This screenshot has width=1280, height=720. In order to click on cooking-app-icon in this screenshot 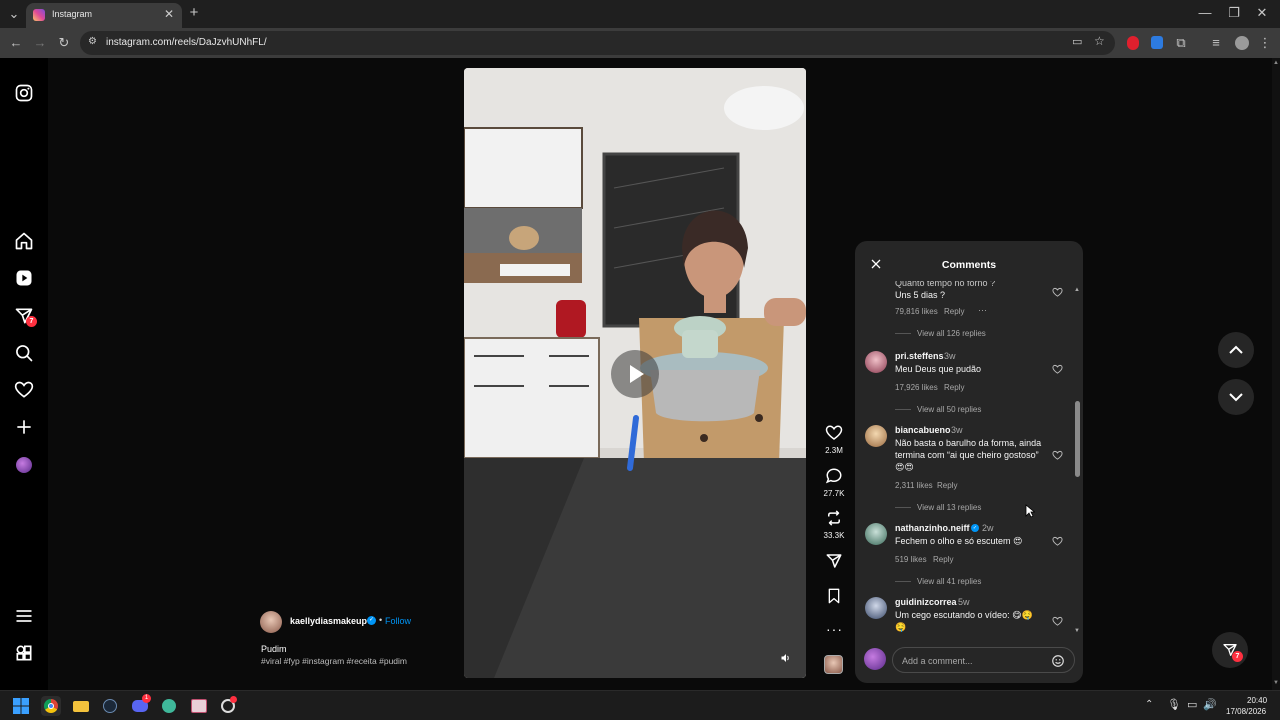, I will do `click(228, 706)`.